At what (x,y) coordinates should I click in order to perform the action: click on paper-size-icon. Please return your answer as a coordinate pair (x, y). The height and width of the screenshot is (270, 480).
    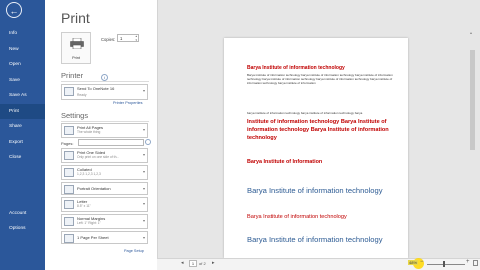
    Looking at the image, I should click on (69, 204).